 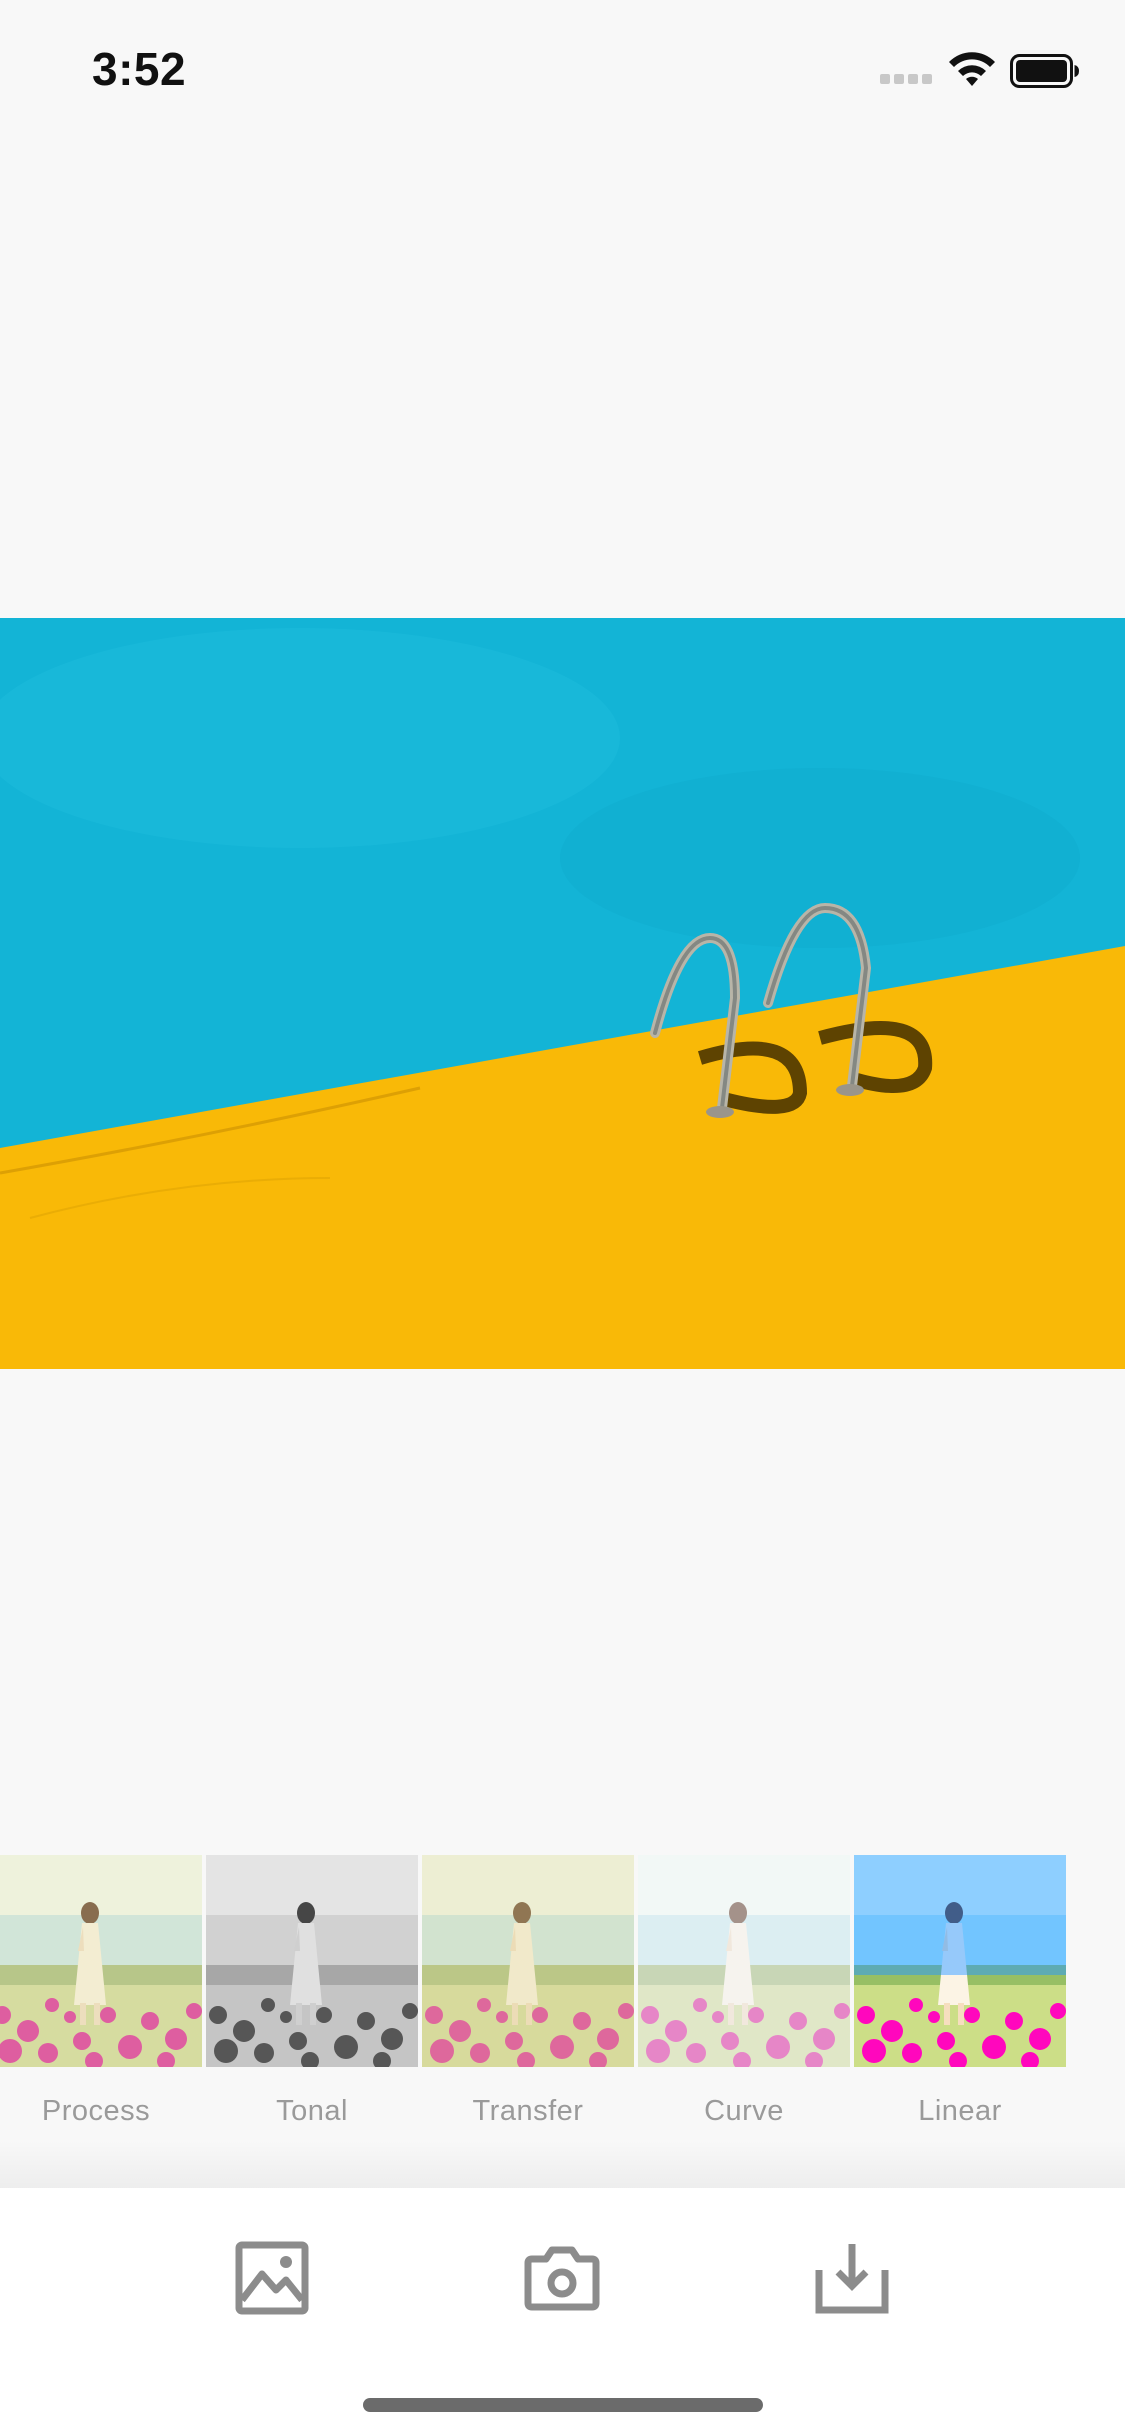 I want to click on wifi-icon, so click(x=972, y=69).